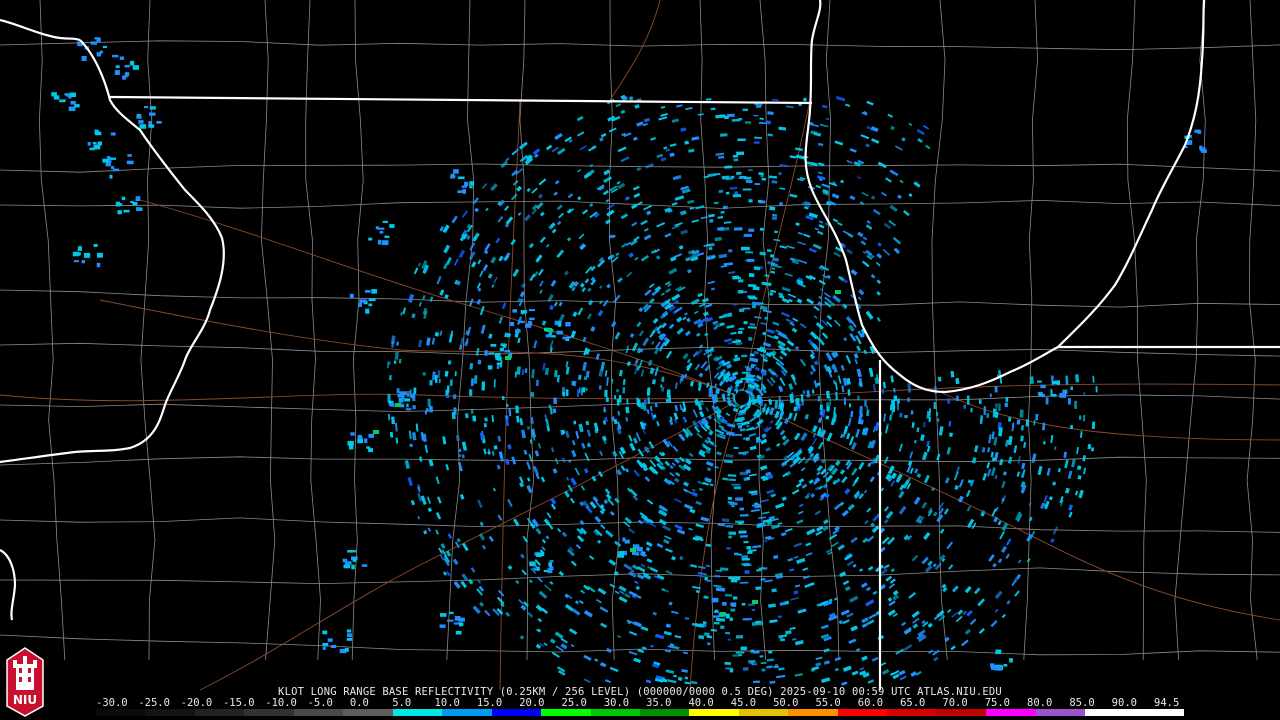 The width and height of the screenshot is (1280, 720). What do you see at coordinates (743, 703) in the screenshot?
I see `legend-label: 45.0` at bounding box center [743, 703].